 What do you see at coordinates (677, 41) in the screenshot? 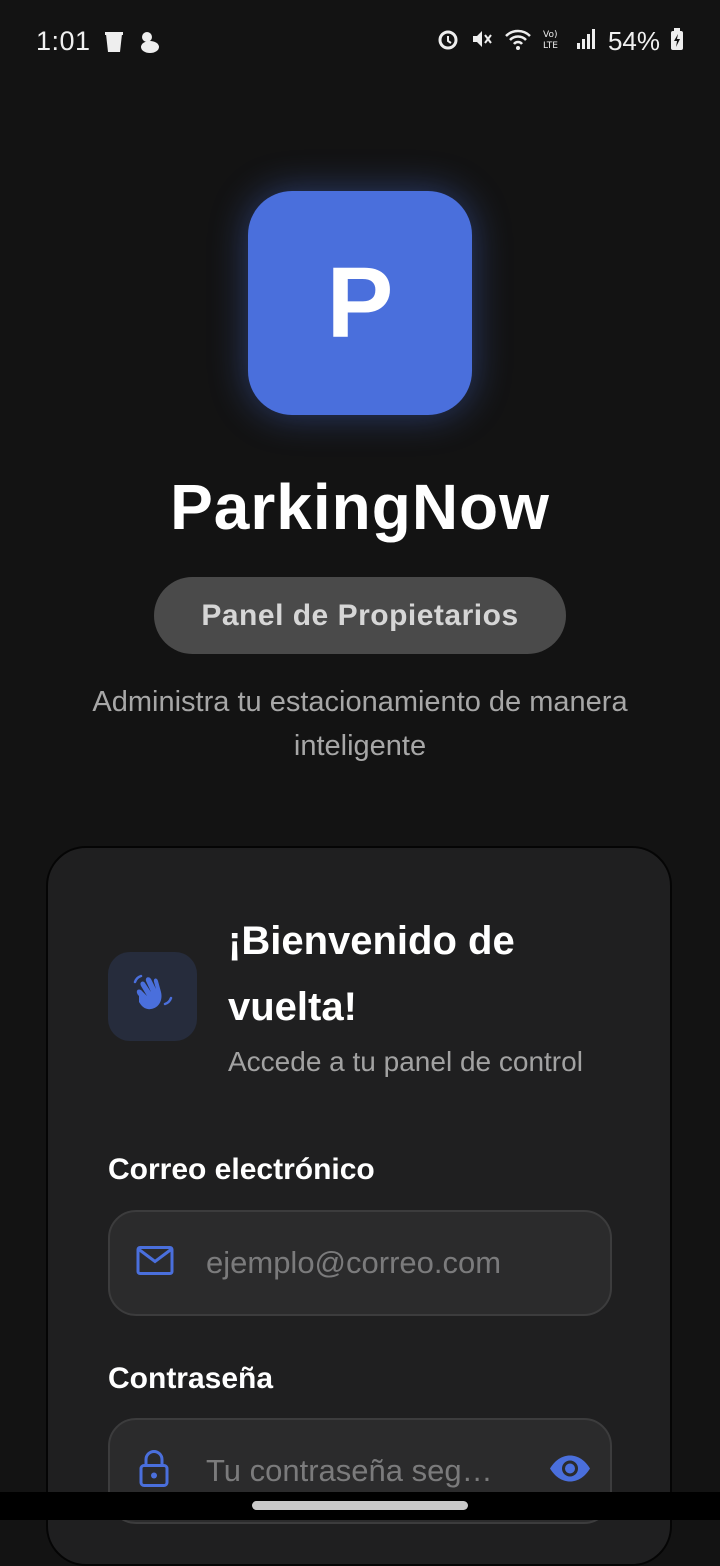
I see `battery-charging-icon` at bounding box center [677, 41].